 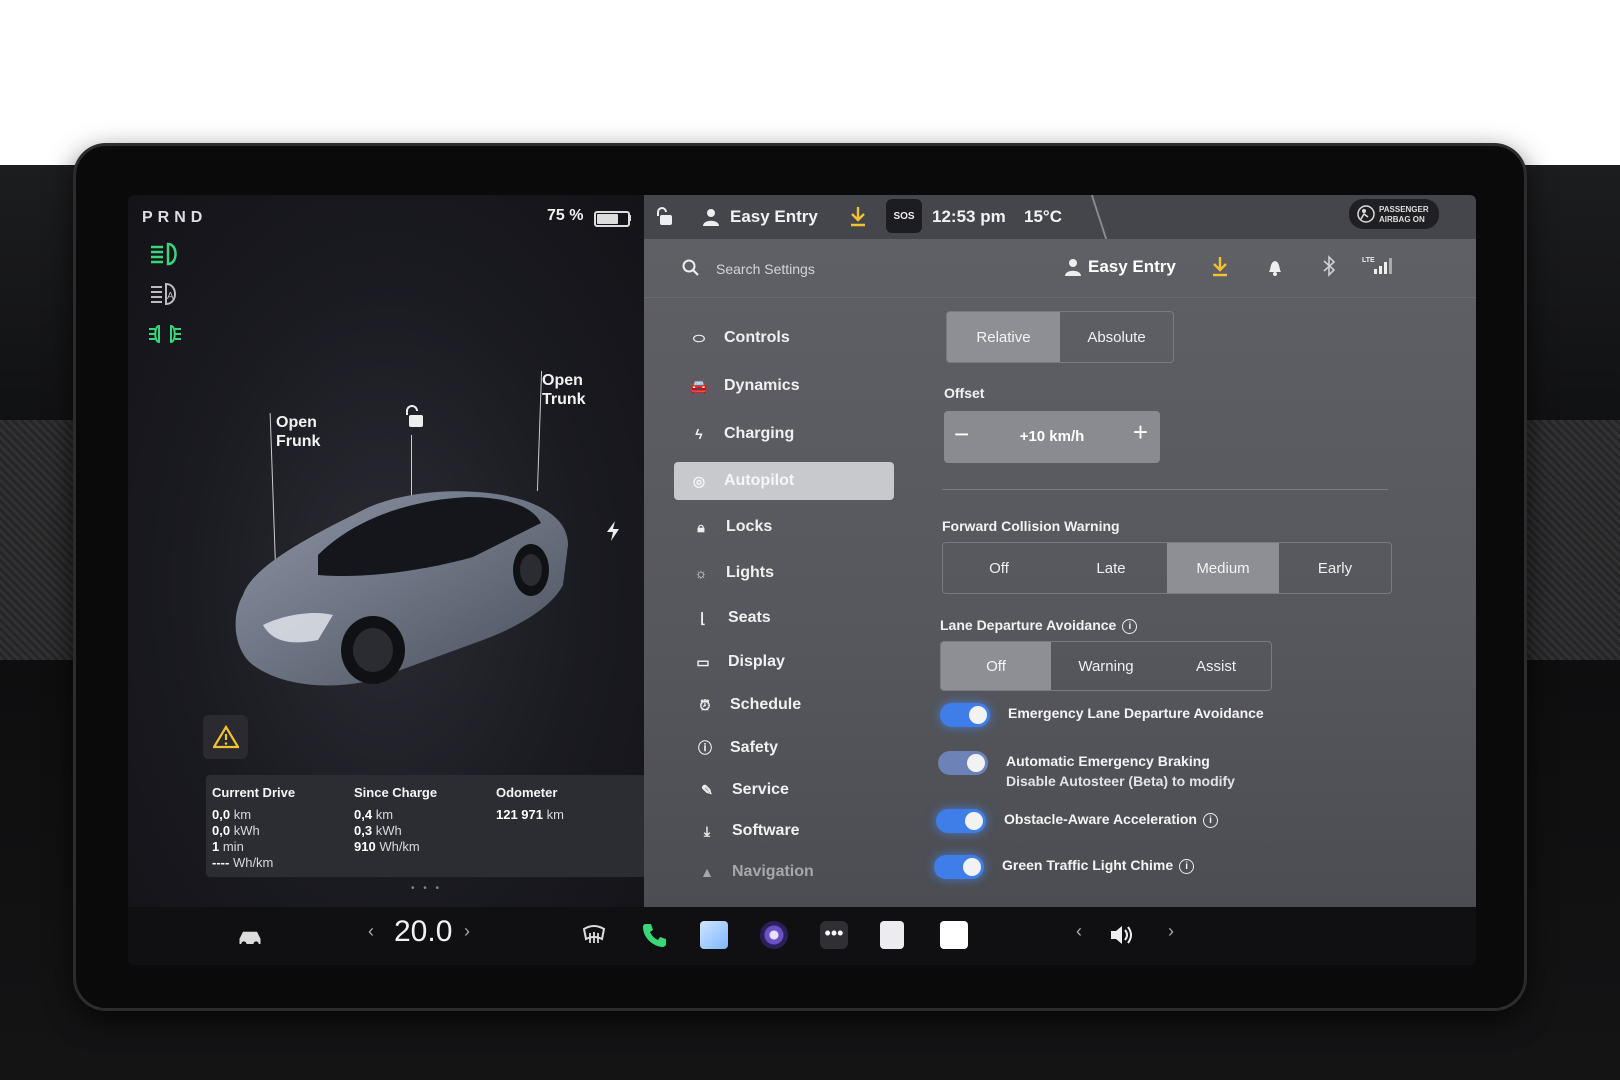 What do you see at coordinates (415, 417) in the screenshot?
I see `unlock-icon` at bounding box center [415, 417].